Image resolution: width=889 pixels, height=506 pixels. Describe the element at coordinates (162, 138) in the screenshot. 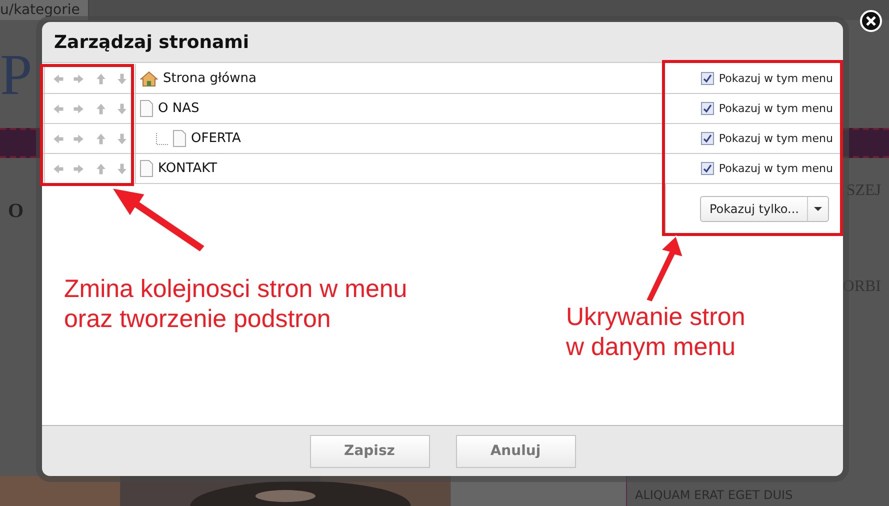

I see `tree-connector-icon` at that location.